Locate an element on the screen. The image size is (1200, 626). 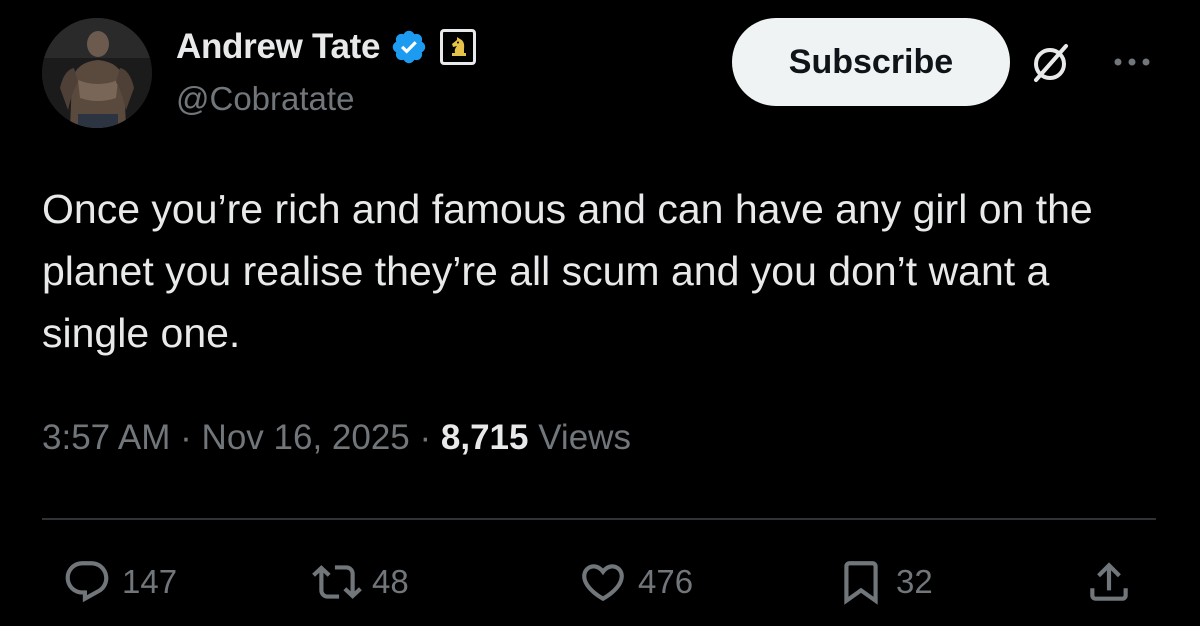
share-icon is located at coordinates (1109, 581).